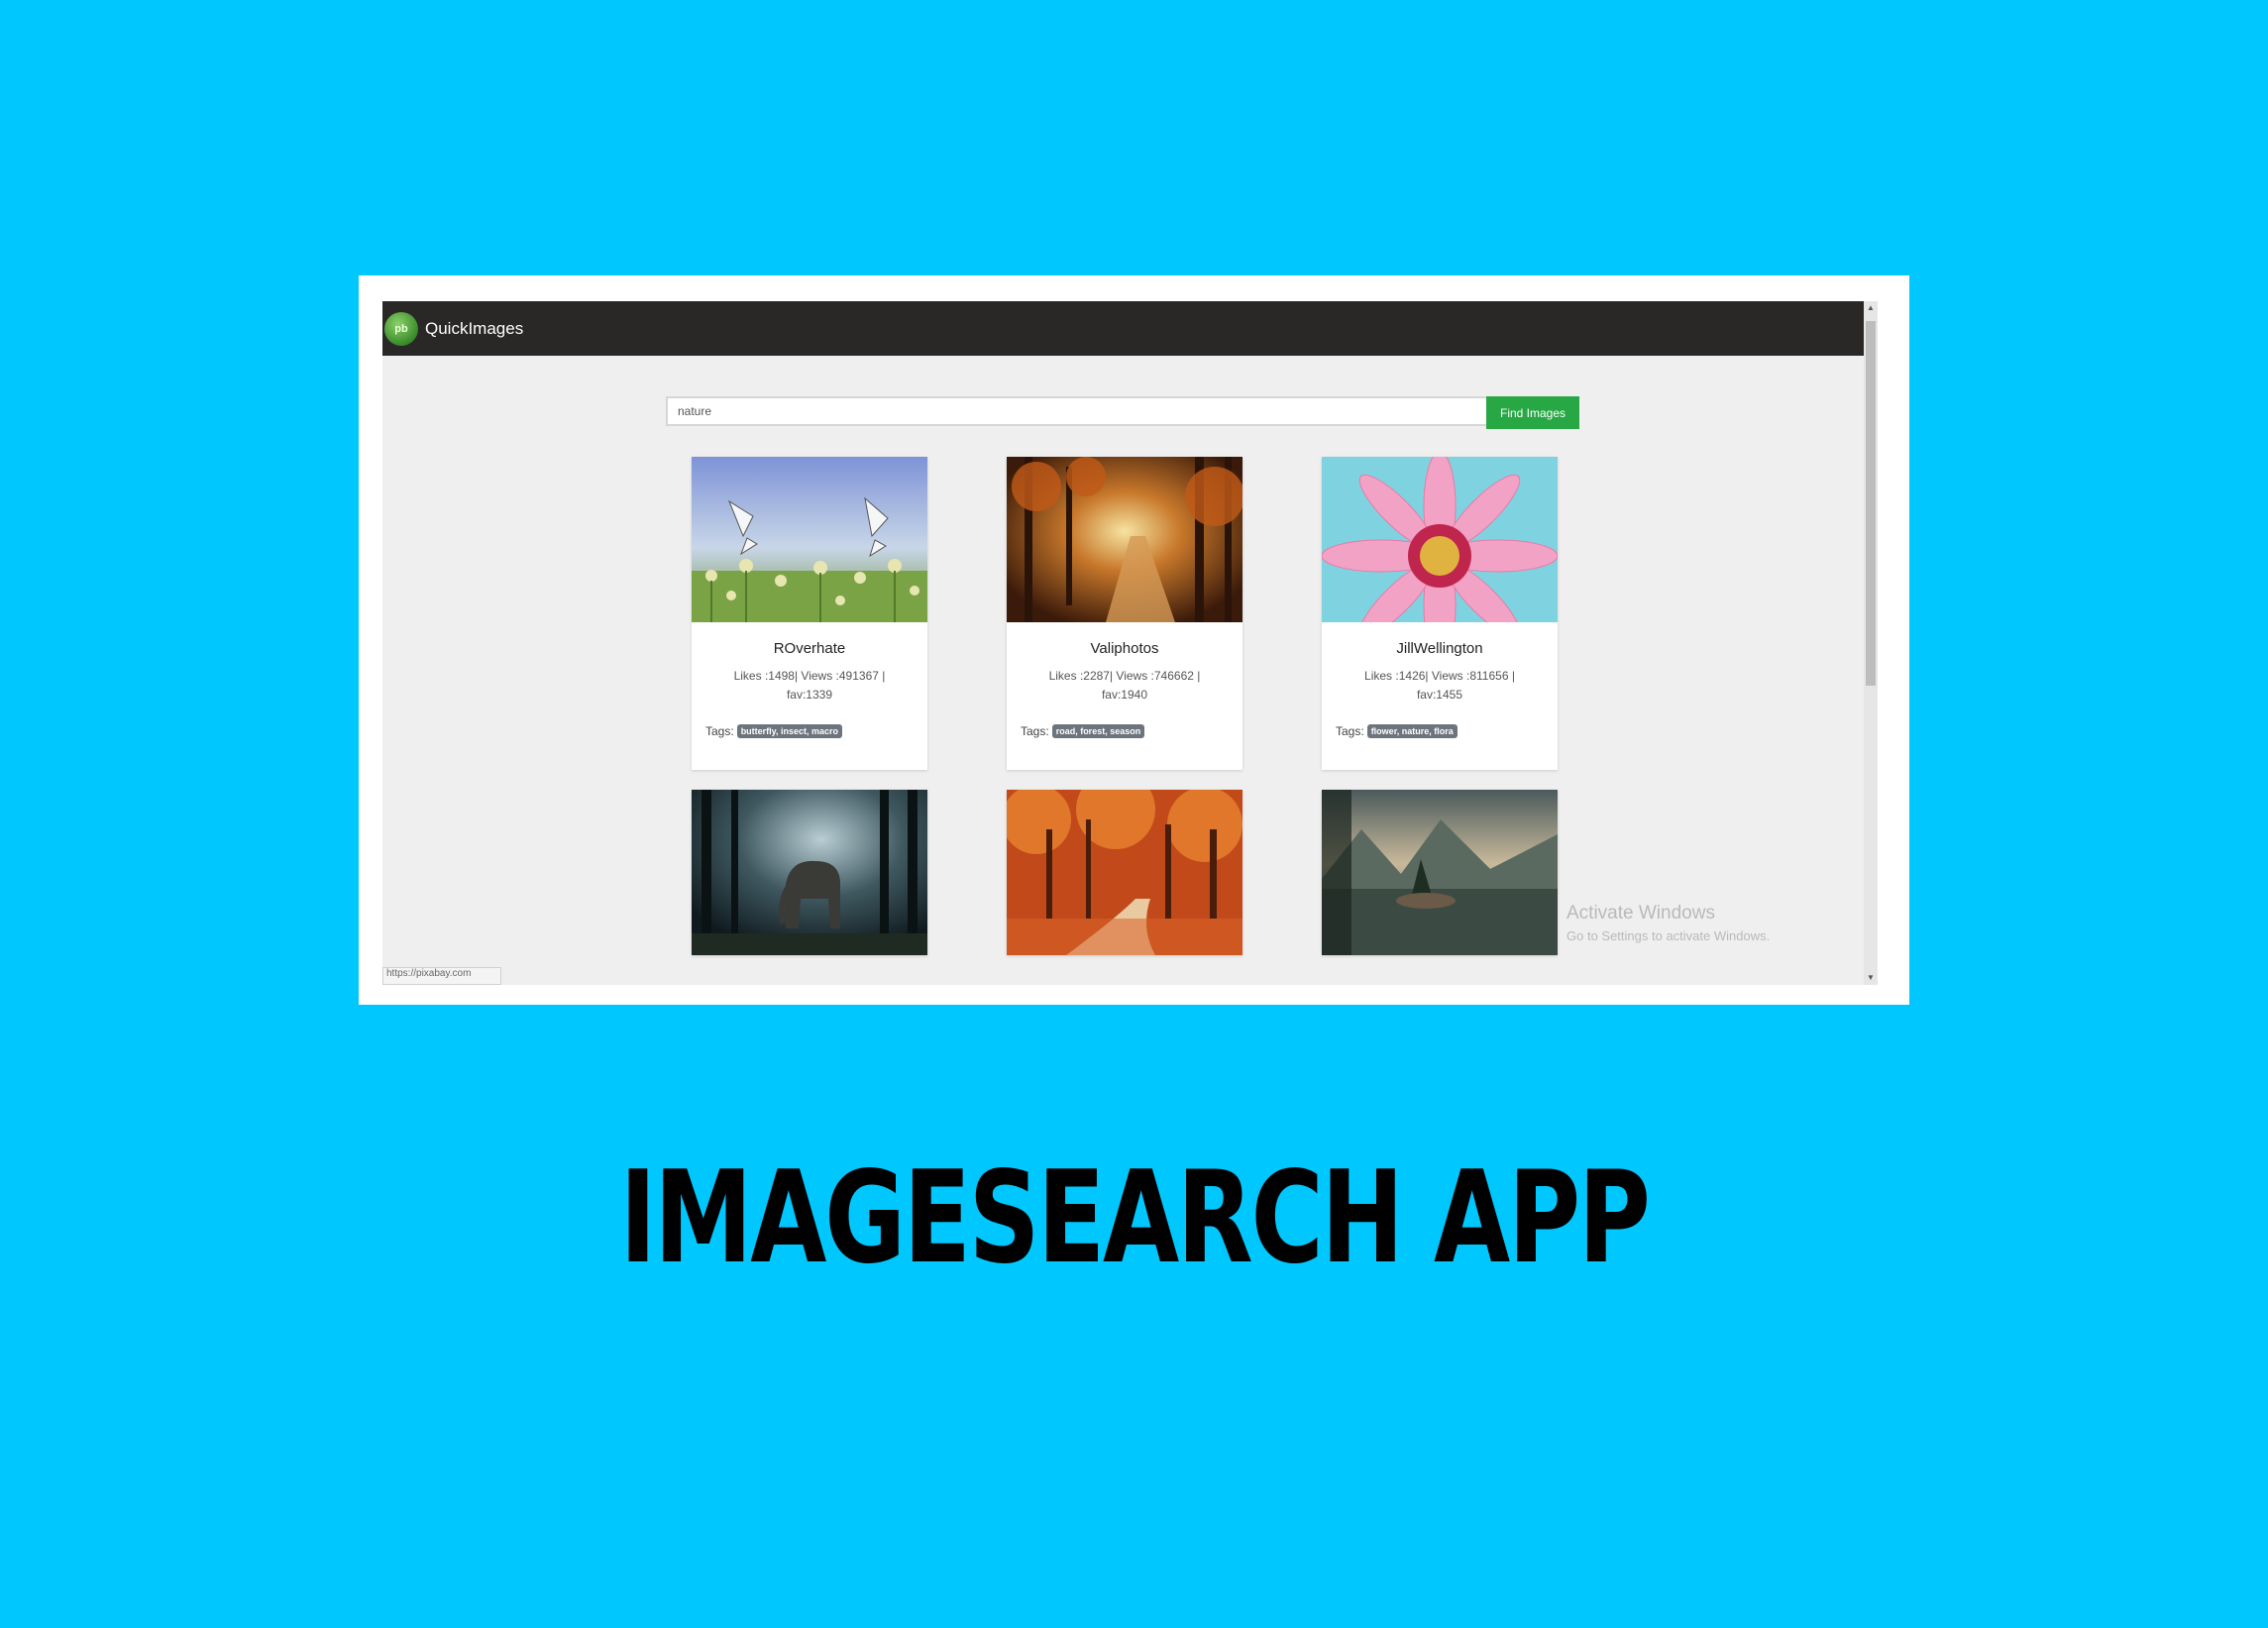  I want to click on navbar: pb QuickImages, so click(1127, 328).